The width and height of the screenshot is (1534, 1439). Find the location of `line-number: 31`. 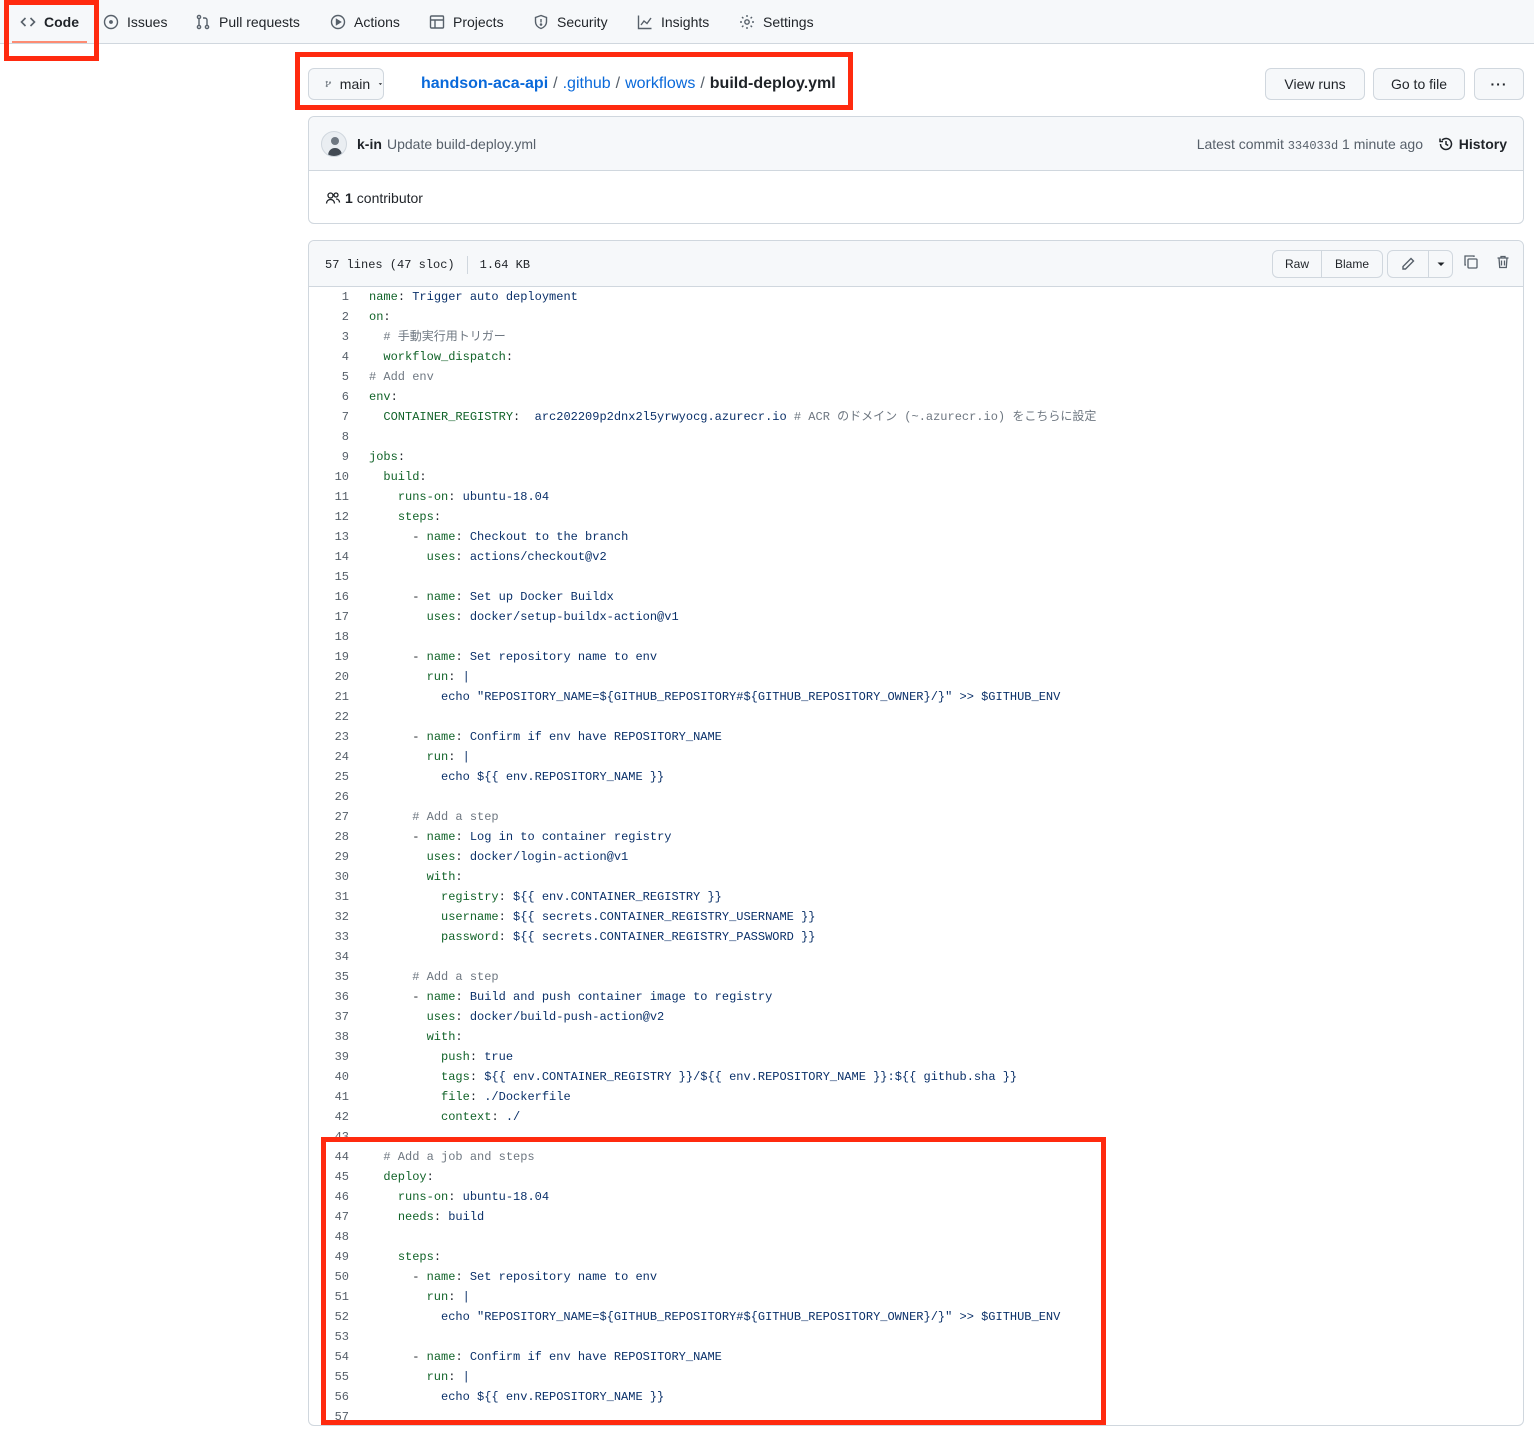

line-number: 31 is located at coordinates (329, 897).